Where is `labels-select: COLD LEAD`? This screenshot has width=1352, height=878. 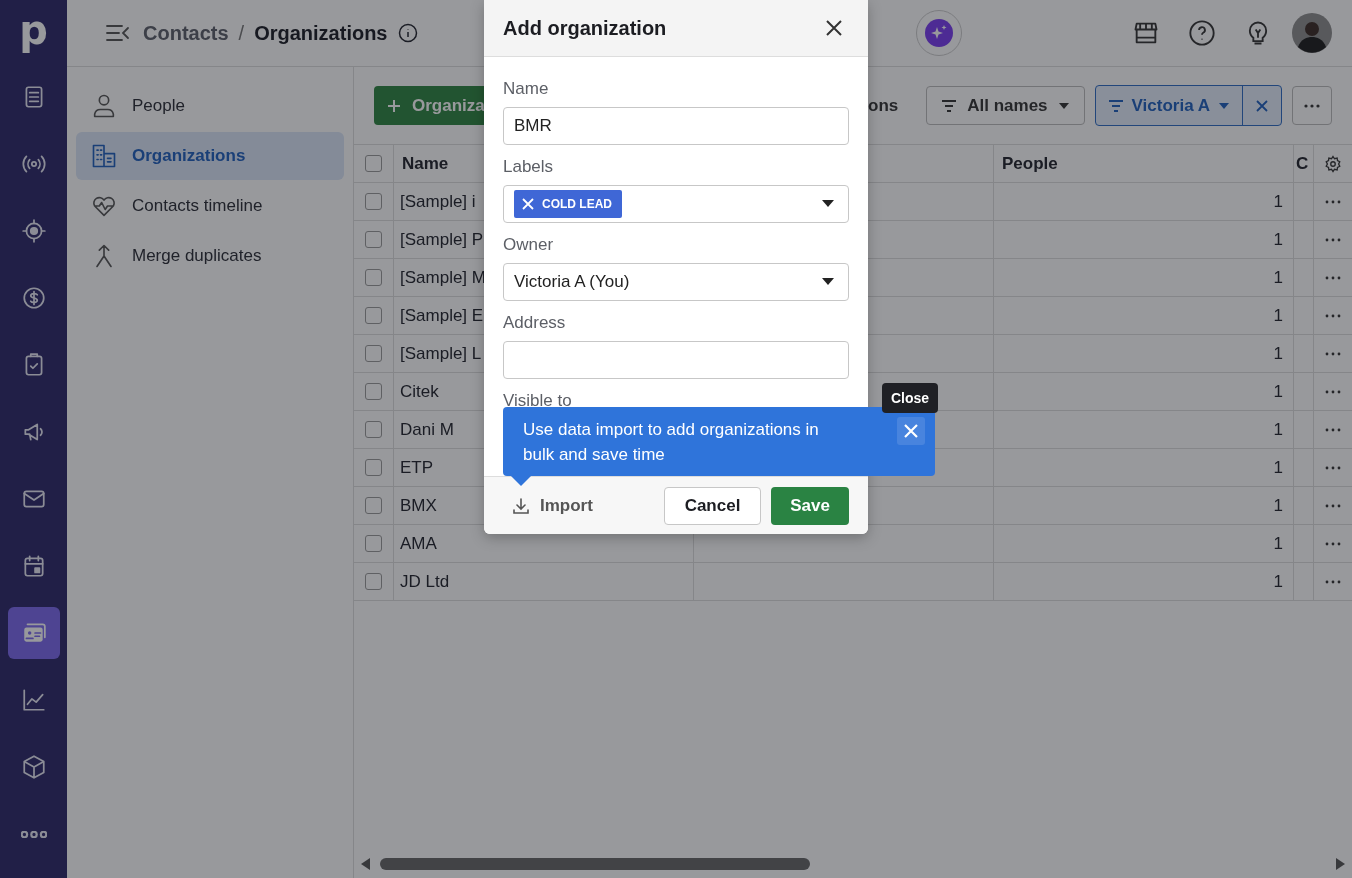
labels-select: COLD LEAD is located at coordinates (676, 204).